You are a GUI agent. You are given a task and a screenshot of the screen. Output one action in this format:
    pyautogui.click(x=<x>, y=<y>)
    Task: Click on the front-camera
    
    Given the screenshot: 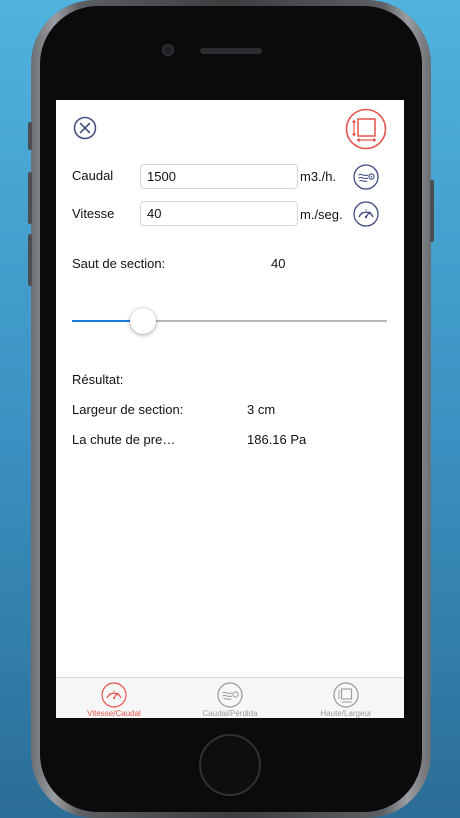 What is the action you would take?
    pyautogui.click(x=168, y=50)
    